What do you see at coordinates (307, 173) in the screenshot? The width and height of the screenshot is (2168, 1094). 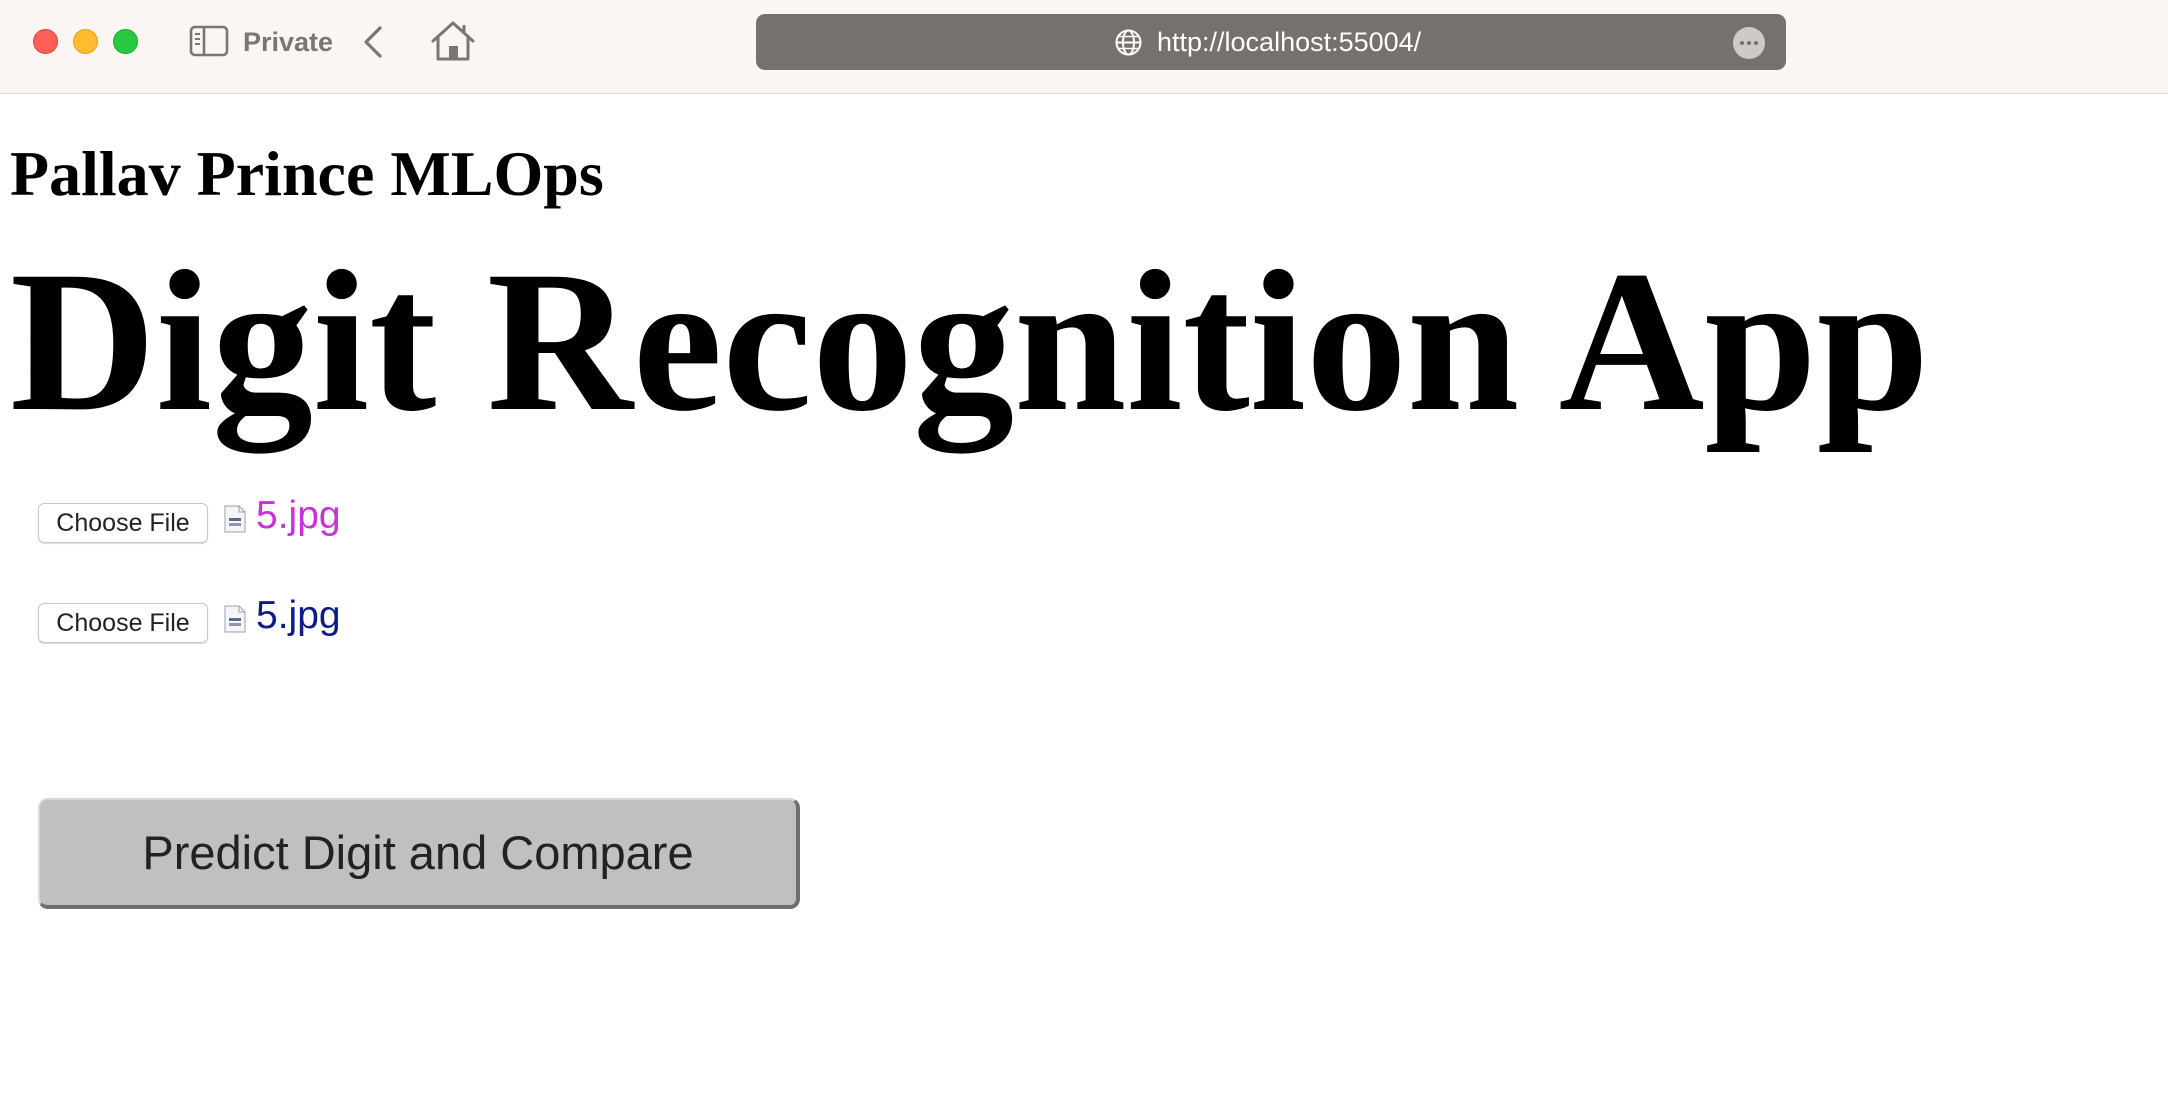 I see `page-subtitle: Pallav Prince MLOps` at bounding box center [307, 173].